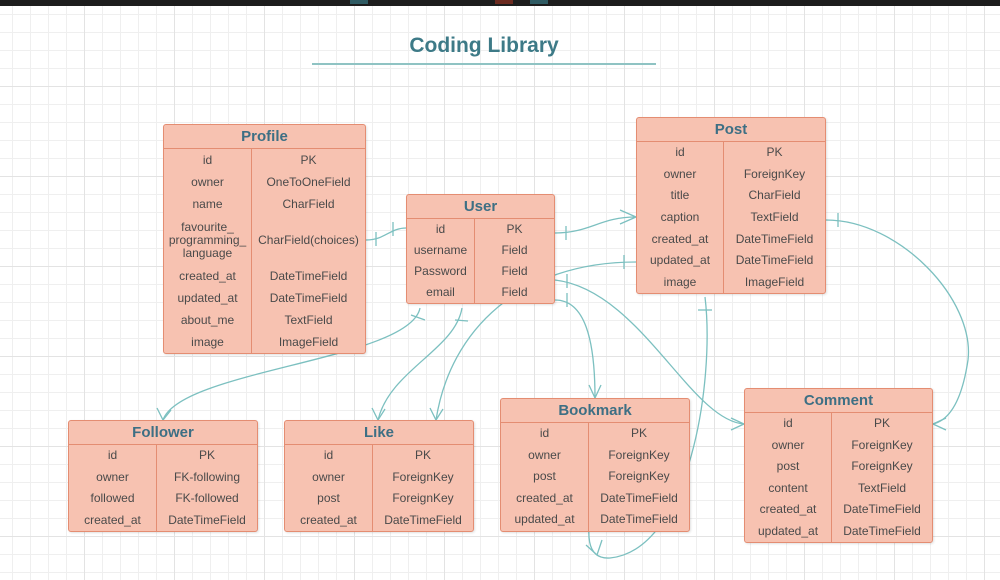  Describe the element at coordinates (788, 487) in the screenshot. I see `field-name: content` at that location.